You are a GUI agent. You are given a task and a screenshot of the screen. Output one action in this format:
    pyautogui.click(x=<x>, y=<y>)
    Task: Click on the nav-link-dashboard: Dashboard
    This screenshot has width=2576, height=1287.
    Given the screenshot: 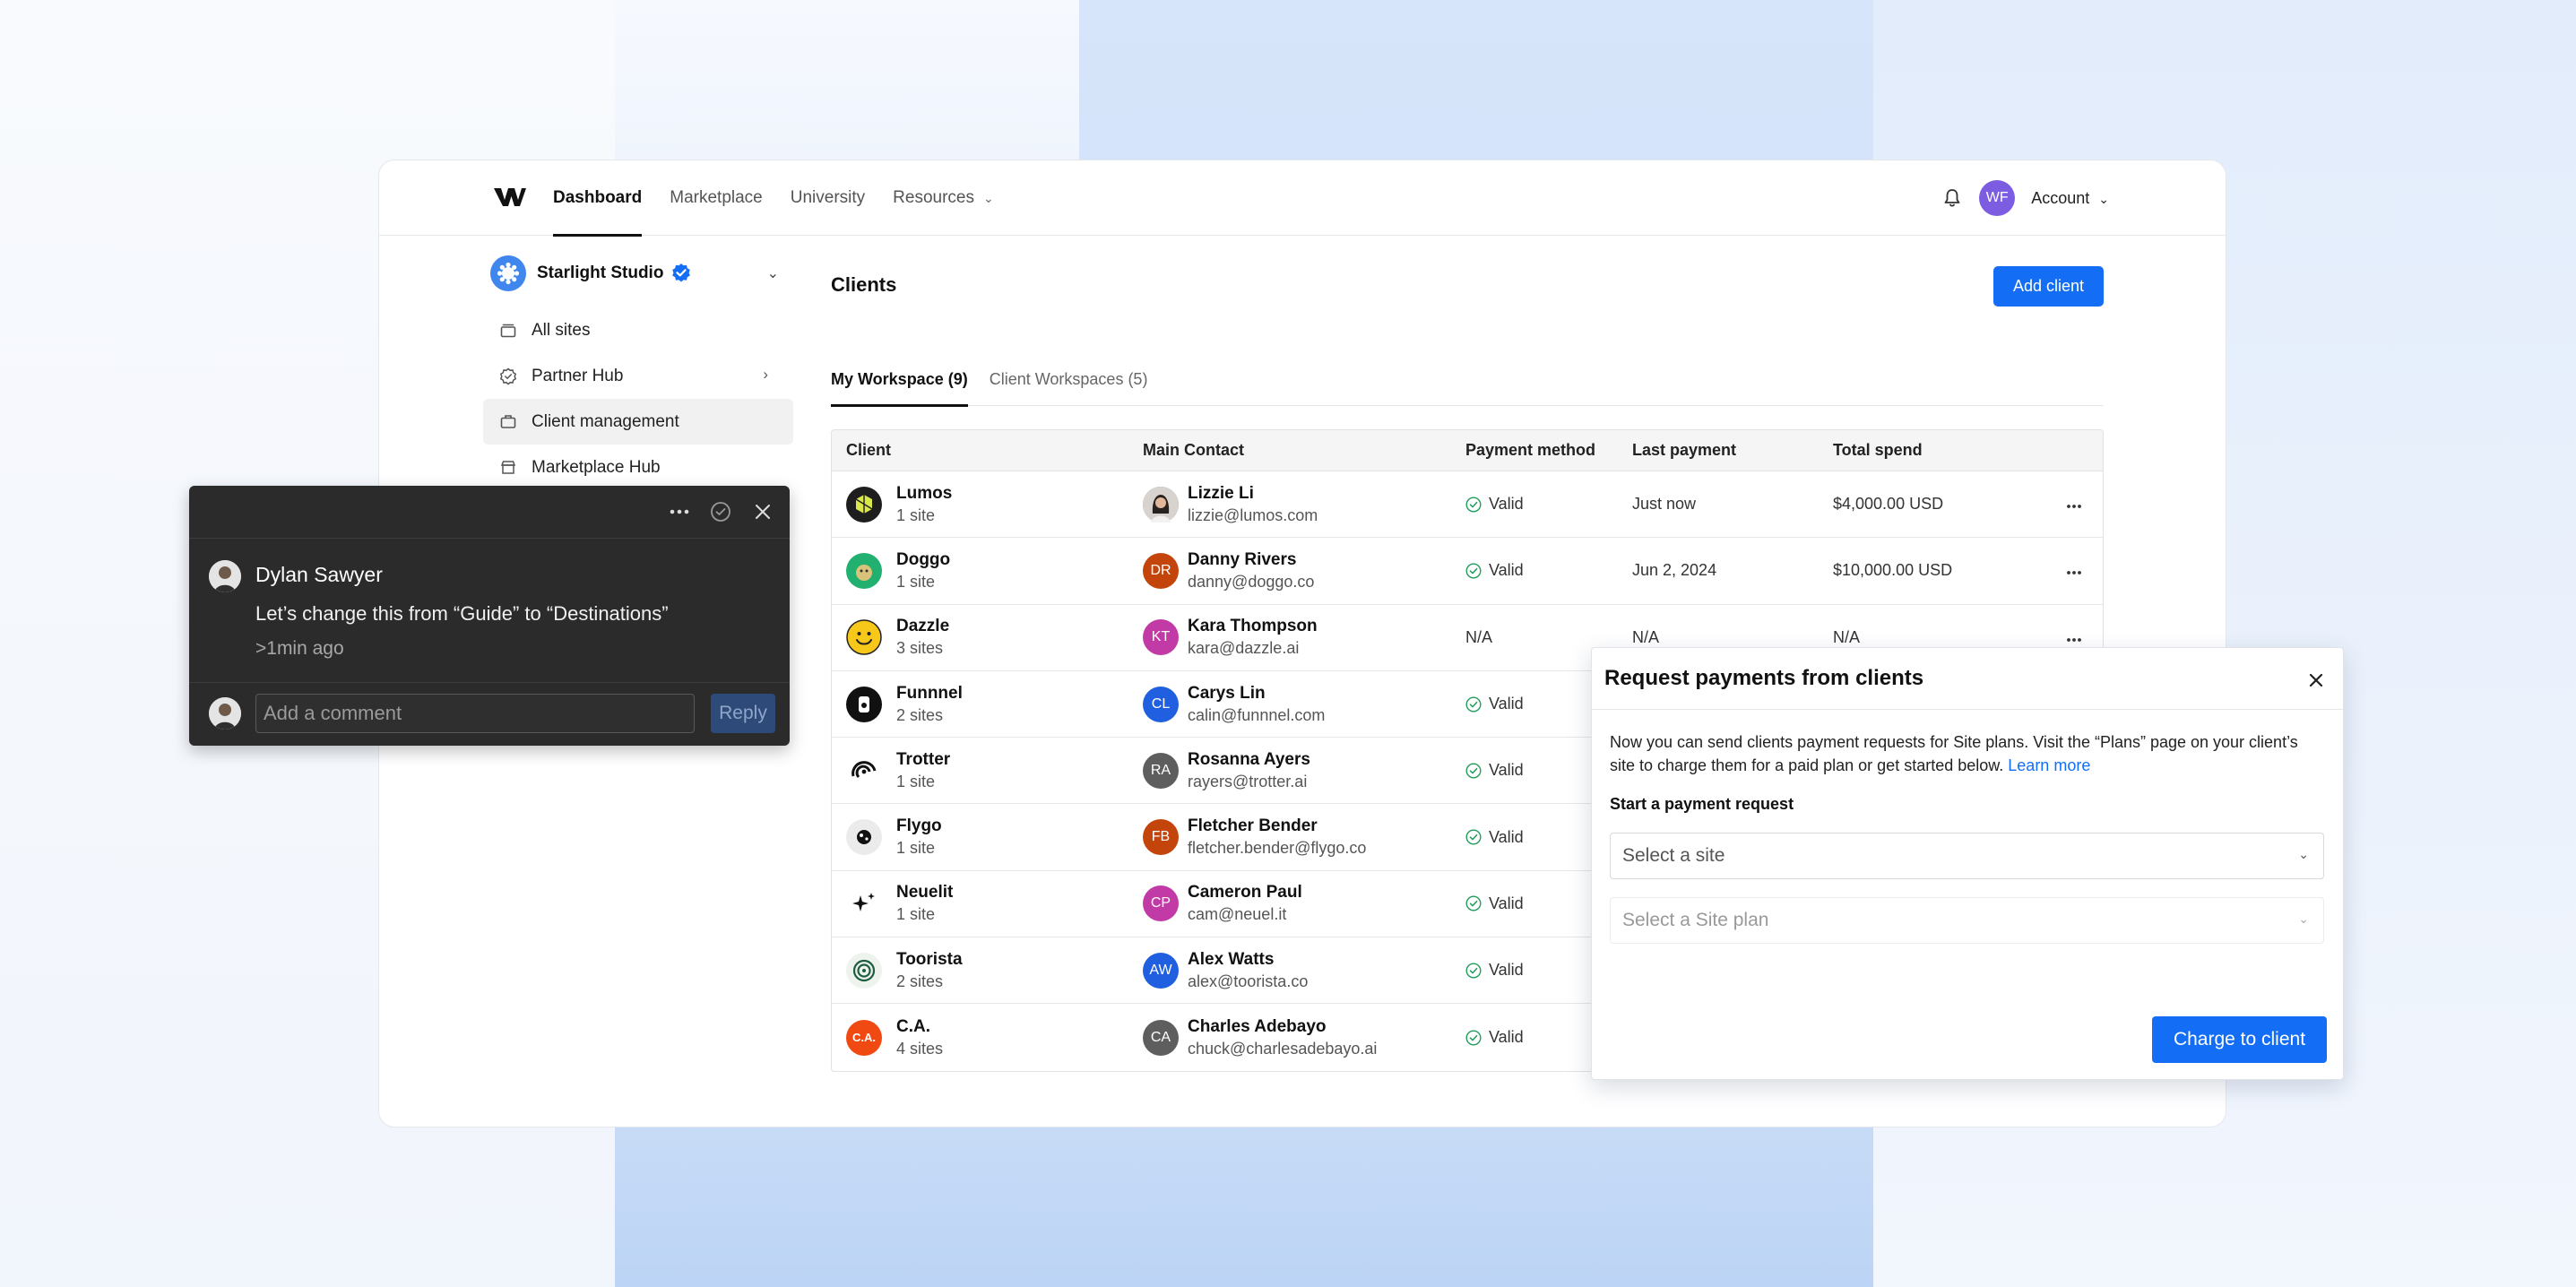 What is the action you would take?
    pyautogui.click(x=598, y=198)
    